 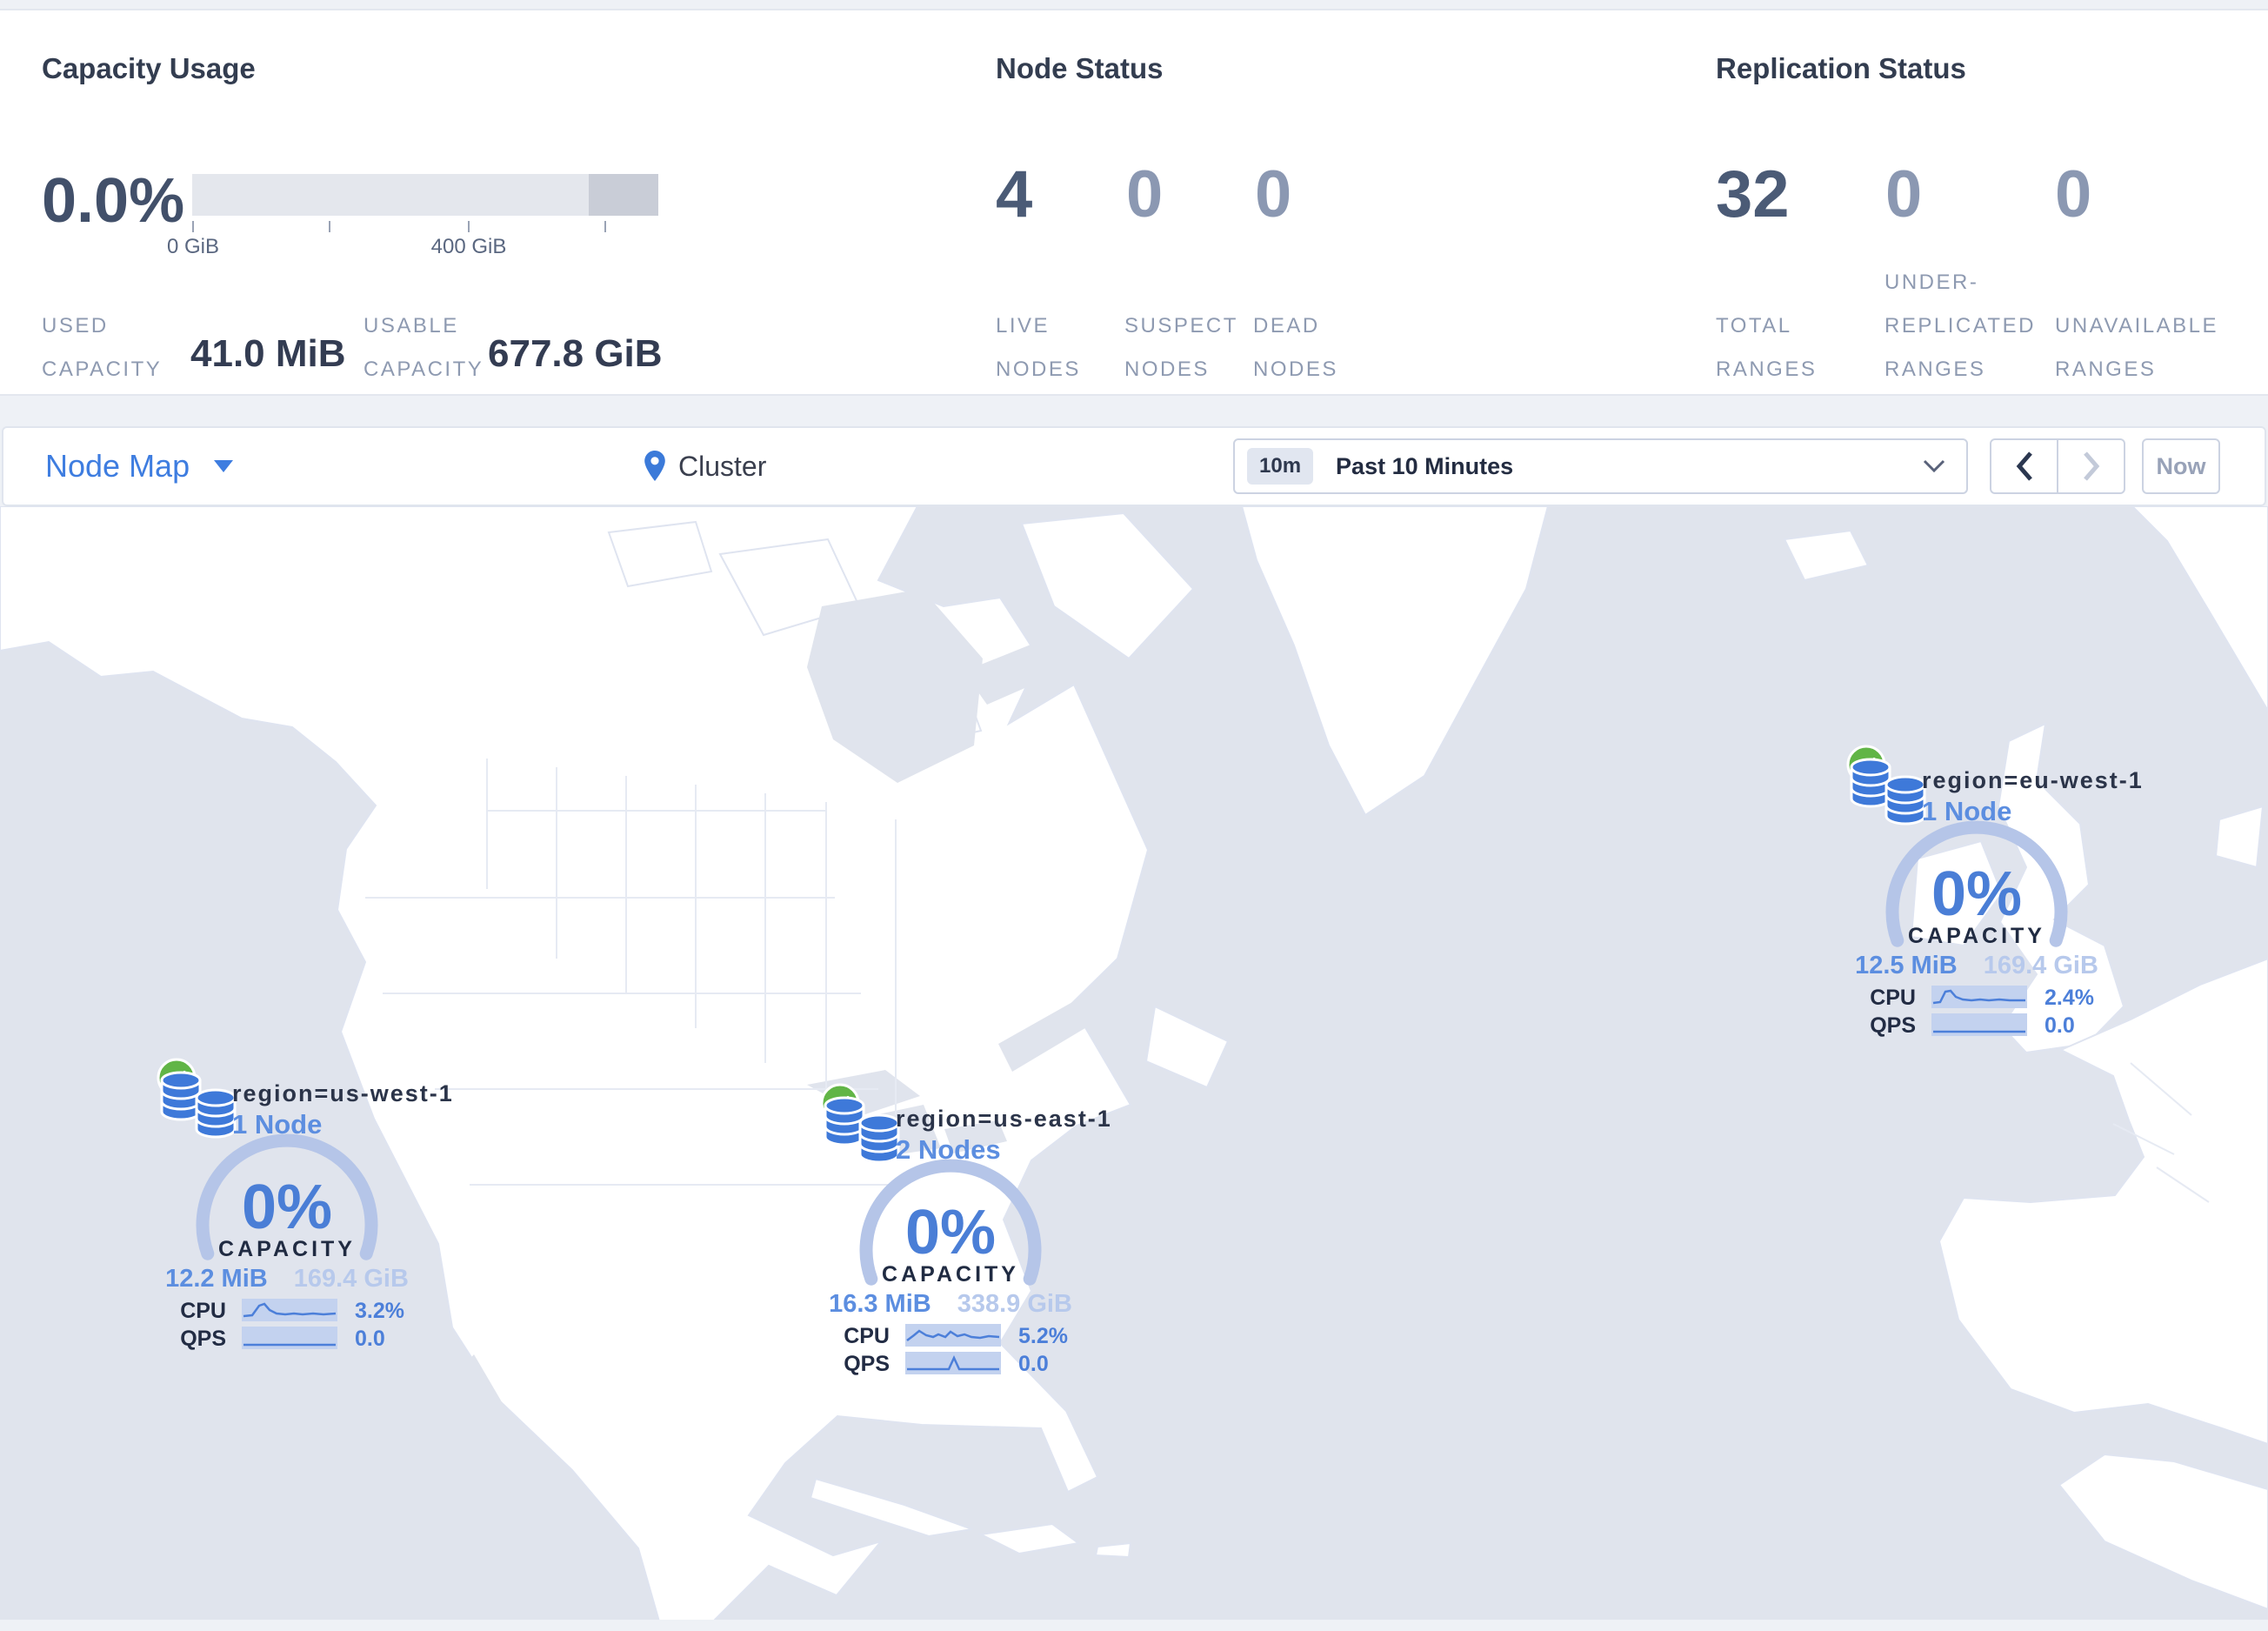 I want to click on unavailable-ranges-label: UNAVAILABLE RANGES, so click(x=2137, y=347).